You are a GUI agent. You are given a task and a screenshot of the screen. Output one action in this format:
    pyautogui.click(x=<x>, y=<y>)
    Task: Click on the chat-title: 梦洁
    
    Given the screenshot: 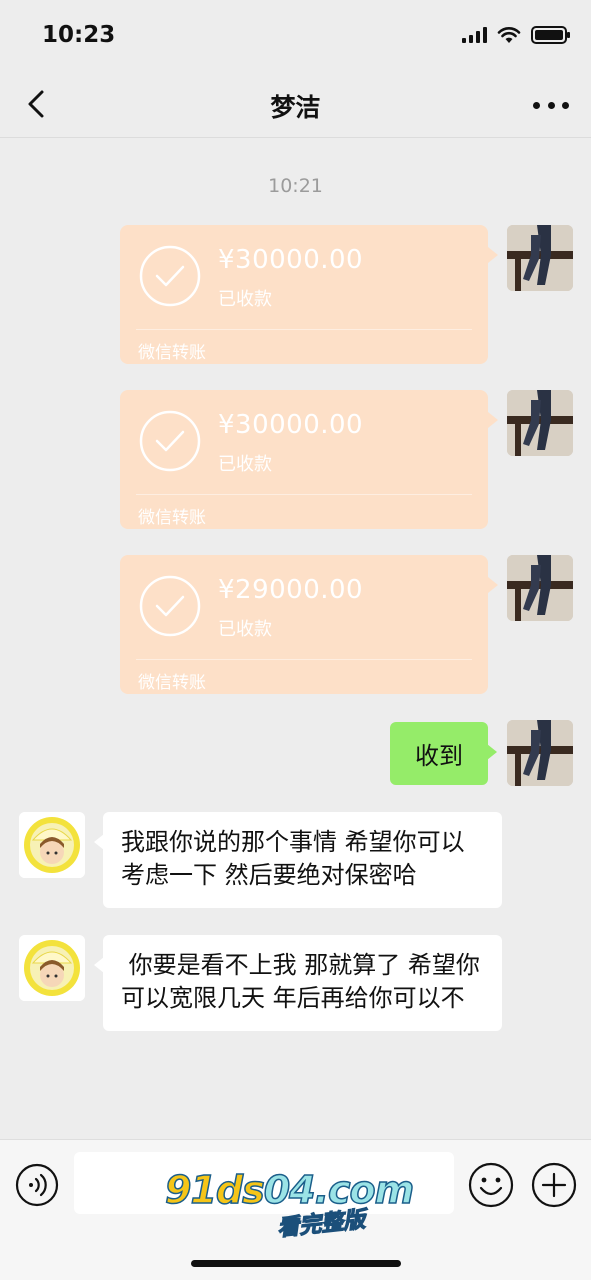 What is the action you would take?
    pyautogui.click(x=295, y=107)
    